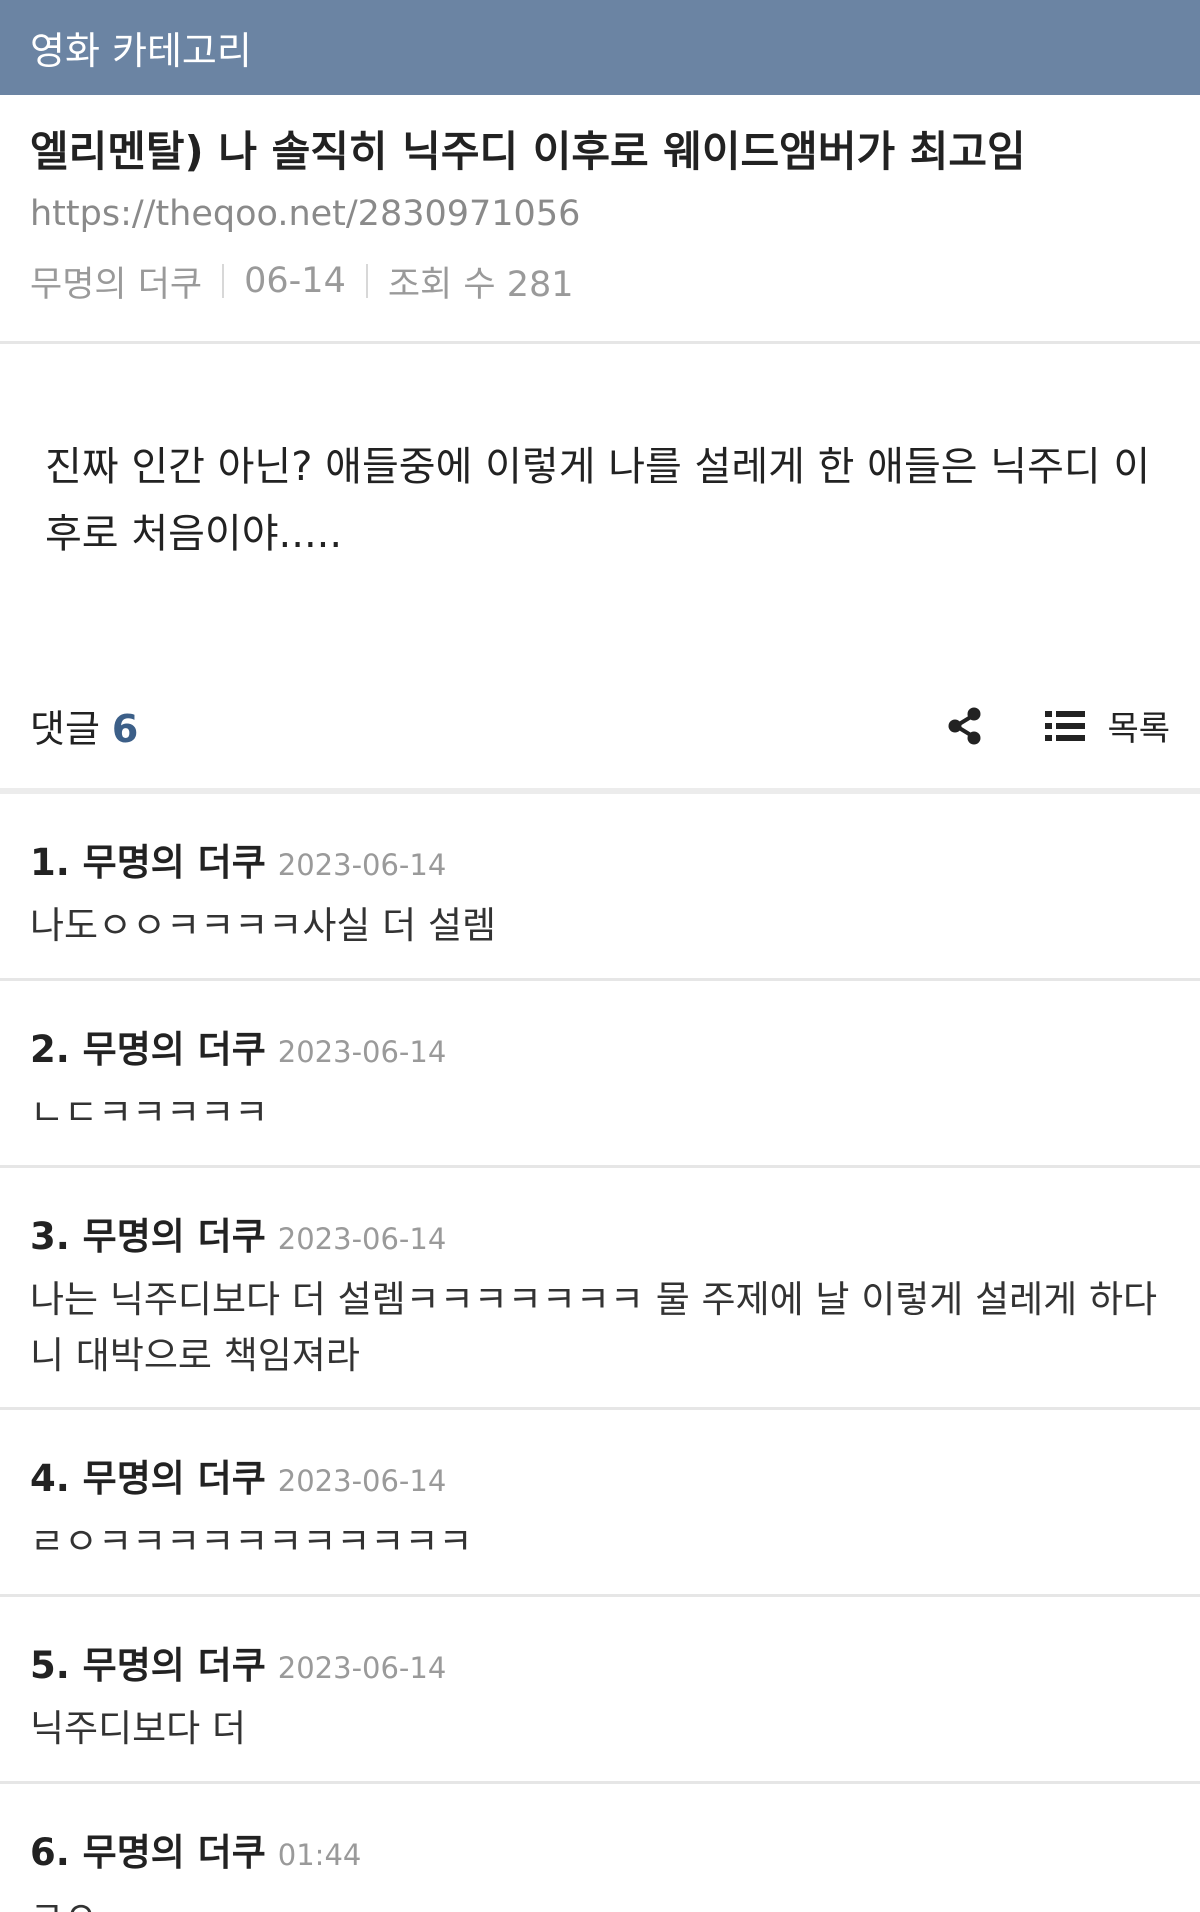  Describe the element at coordinates (148, 1852) in the screenshot. I see `comment-author: 6. 무명의 더쿠` at that location.